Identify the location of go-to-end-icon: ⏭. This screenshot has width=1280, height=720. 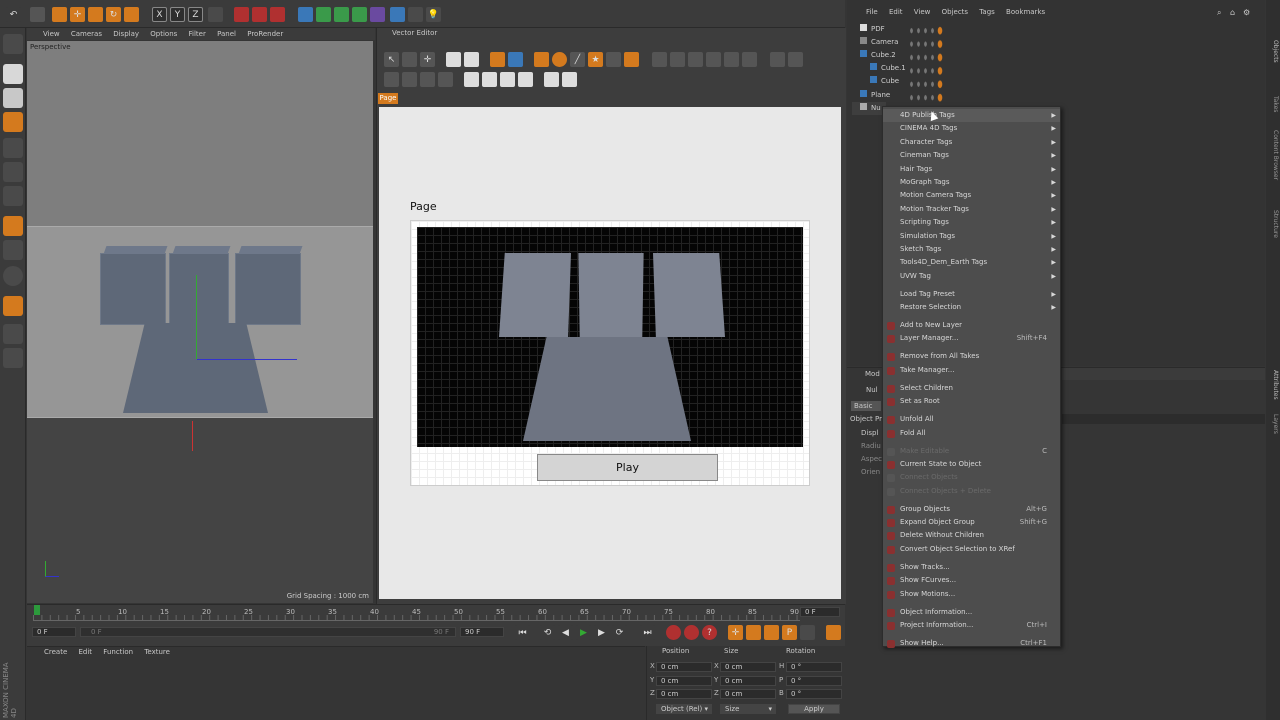
(647, 632).